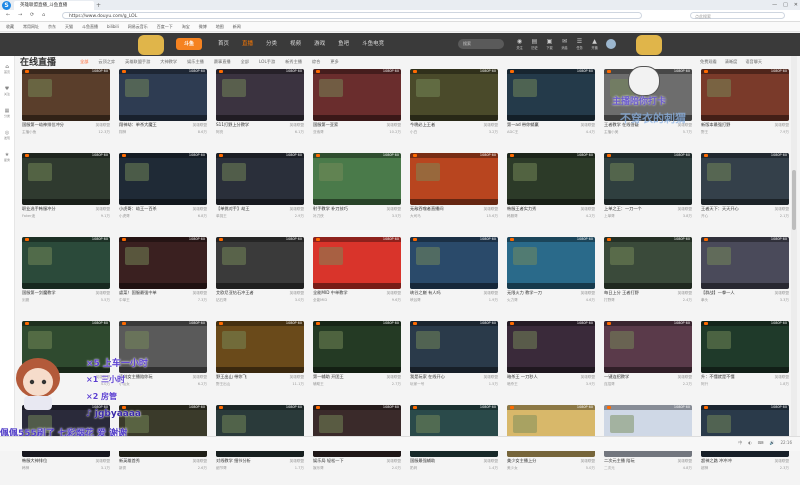 This screenshot has width=800, height=485. What do you see at coordinates (794, 246) in the screenshot?
I see `scrollbar-track` at bounding box center [794, 246].